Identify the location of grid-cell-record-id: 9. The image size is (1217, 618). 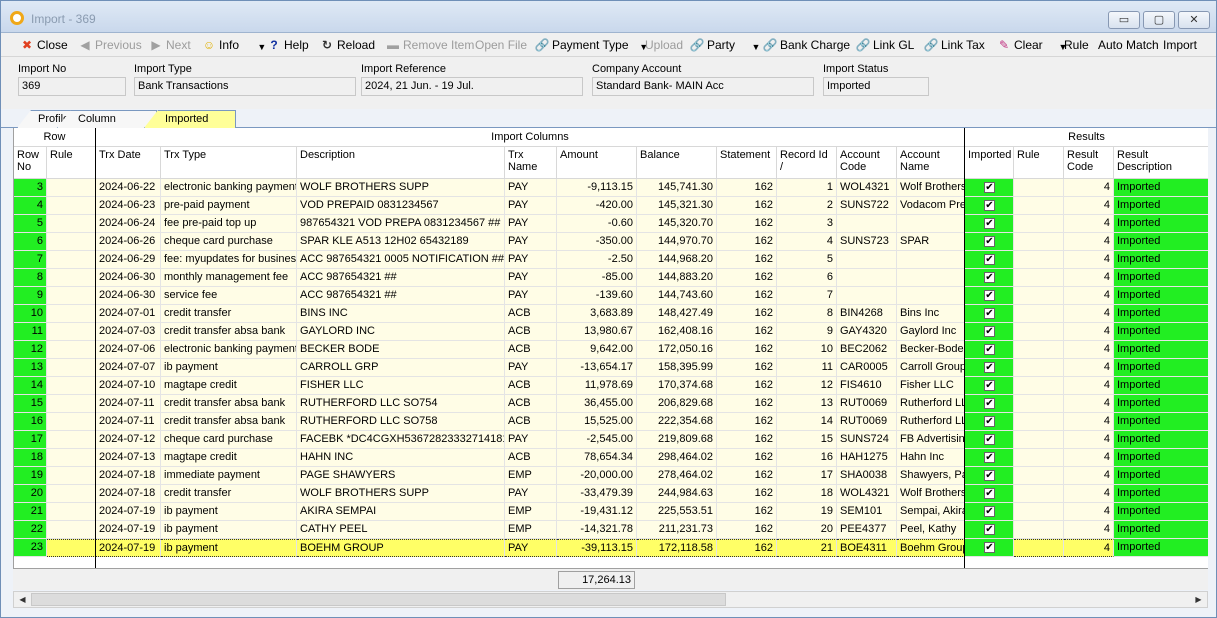
(807, 332).